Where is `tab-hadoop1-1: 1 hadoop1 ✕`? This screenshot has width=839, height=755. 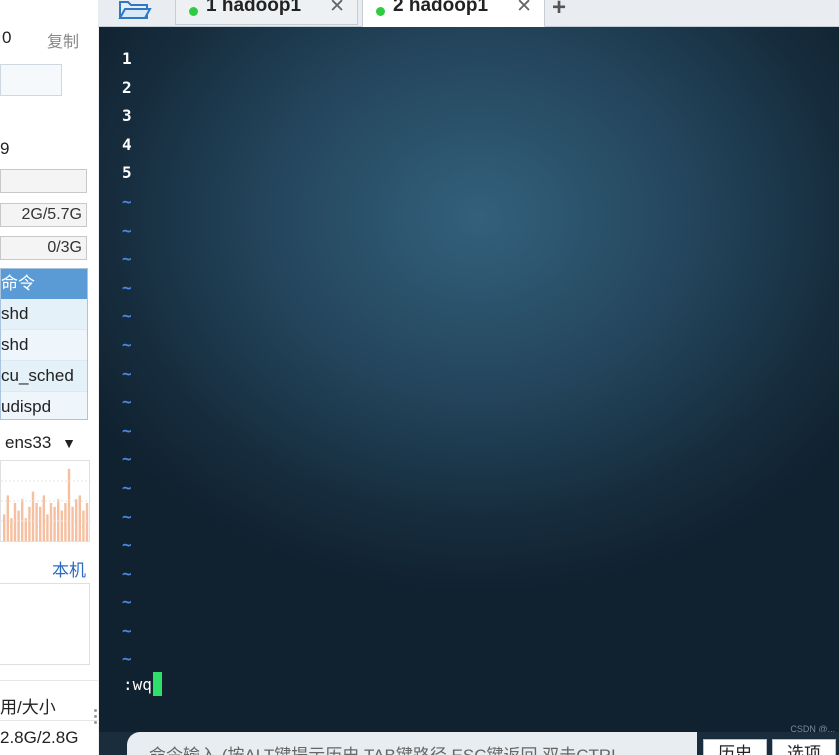
tab-hadoop1-1: 1 hadoop1 ✕ is located at coordinates (266, 12).